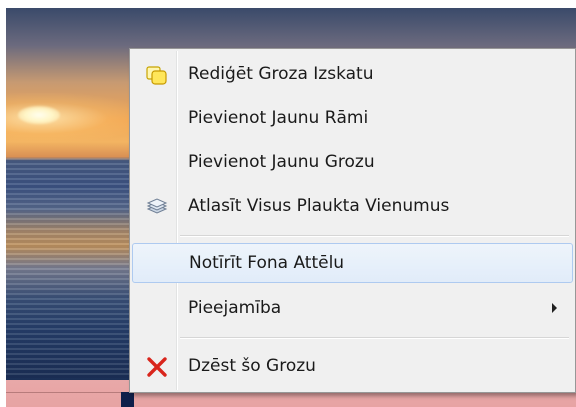 The width and height of the screenshot is (576, 407). Describe the element at coordinates (352, 309) in the screenshot. I see `menu-item-accessibility: Pieejamība` at that location.